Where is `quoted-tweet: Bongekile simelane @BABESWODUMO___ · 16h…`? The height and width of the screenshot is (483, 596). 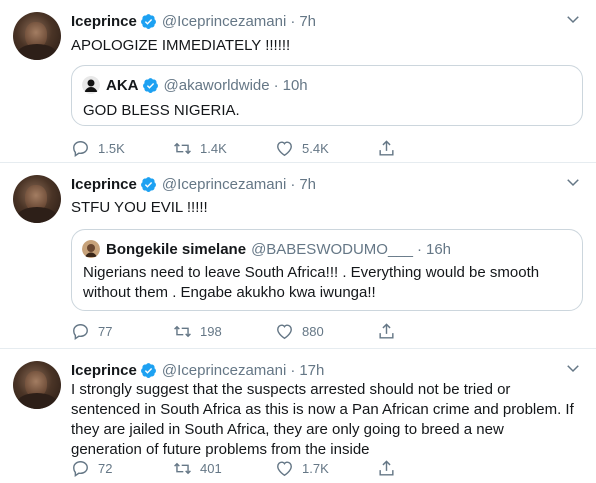
quoted-tweet: Bongekile simelane @BABESWODUMO___ · 16h… is located at coordinates (327, 270).